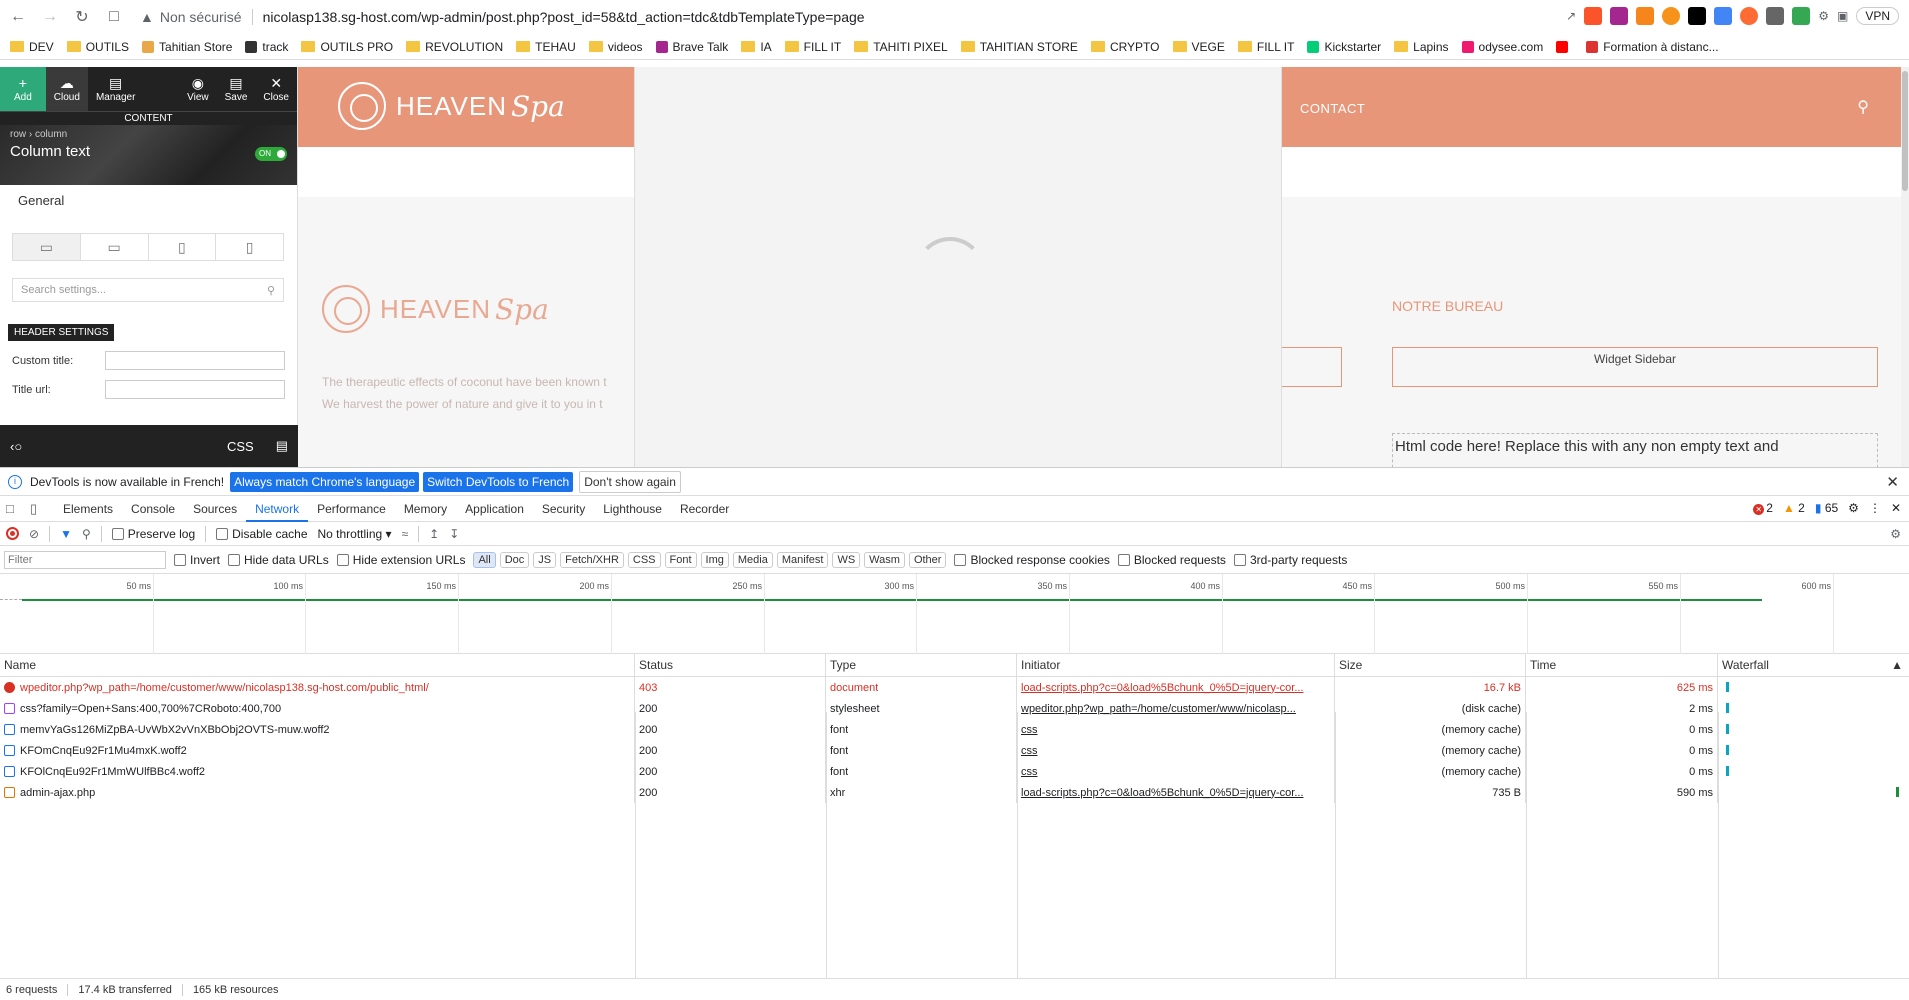 The image size is (1909, 1000). I want to click on bookmark-item: videos, so click(615, 47).